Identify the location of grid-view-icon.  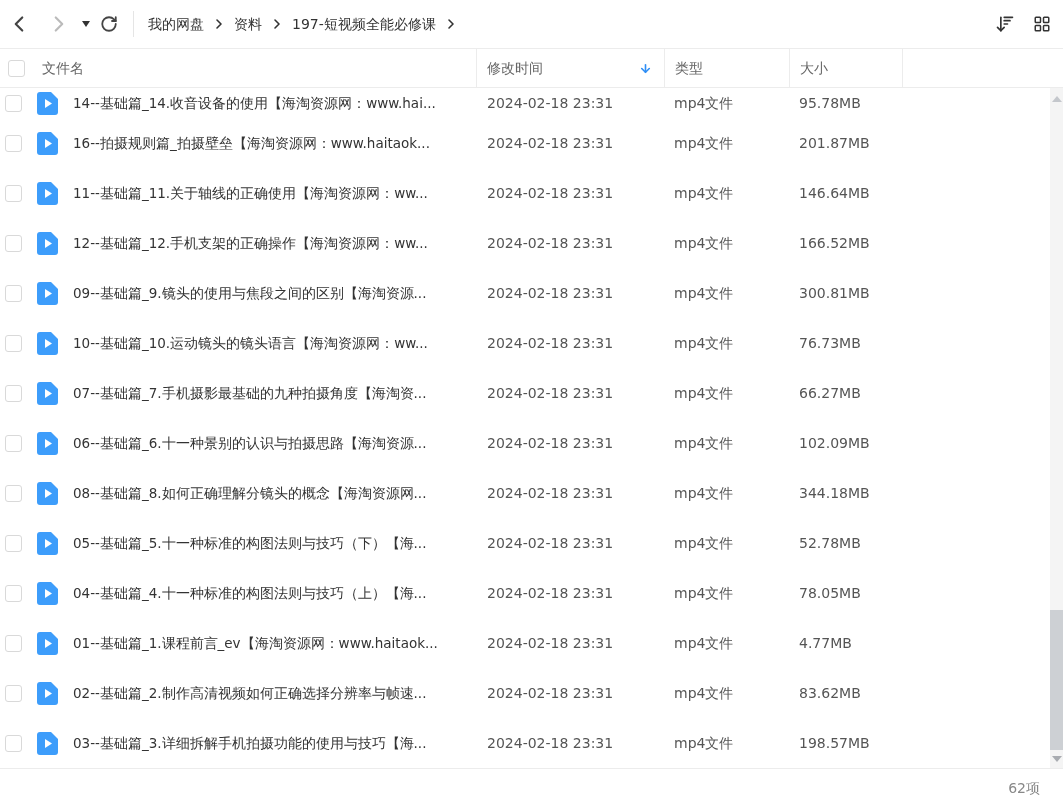
(1042, 24).